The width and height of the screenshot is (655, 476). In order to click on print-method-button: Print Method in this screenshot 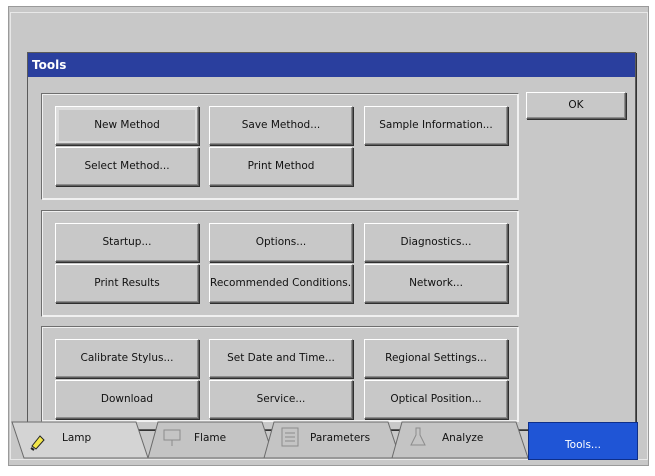, I will do `click(281, 166)`.